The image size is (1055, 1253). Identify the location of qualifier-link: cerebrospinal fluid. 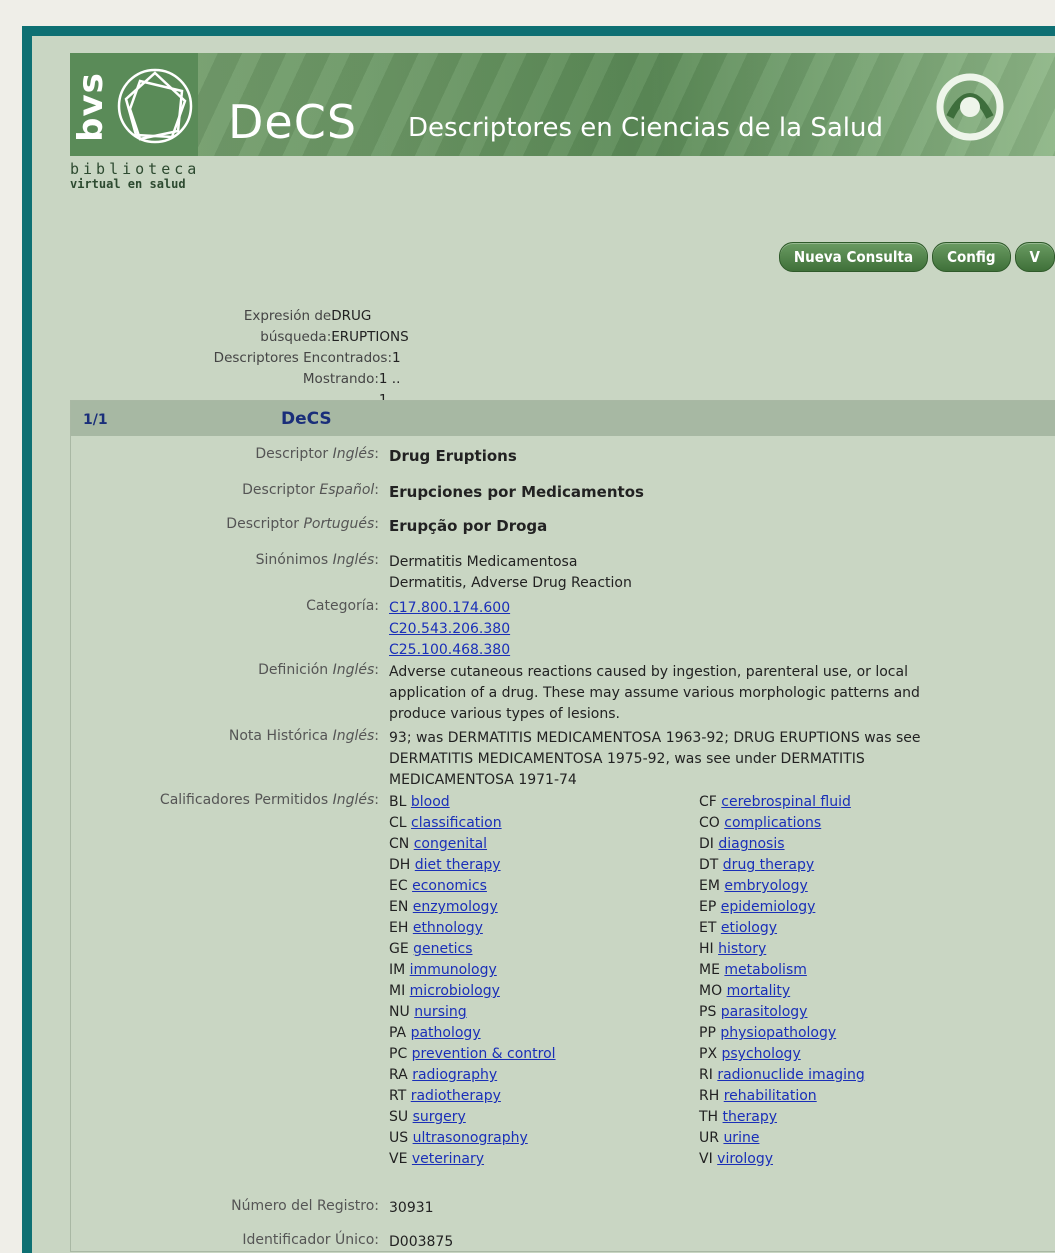
(786, 802).